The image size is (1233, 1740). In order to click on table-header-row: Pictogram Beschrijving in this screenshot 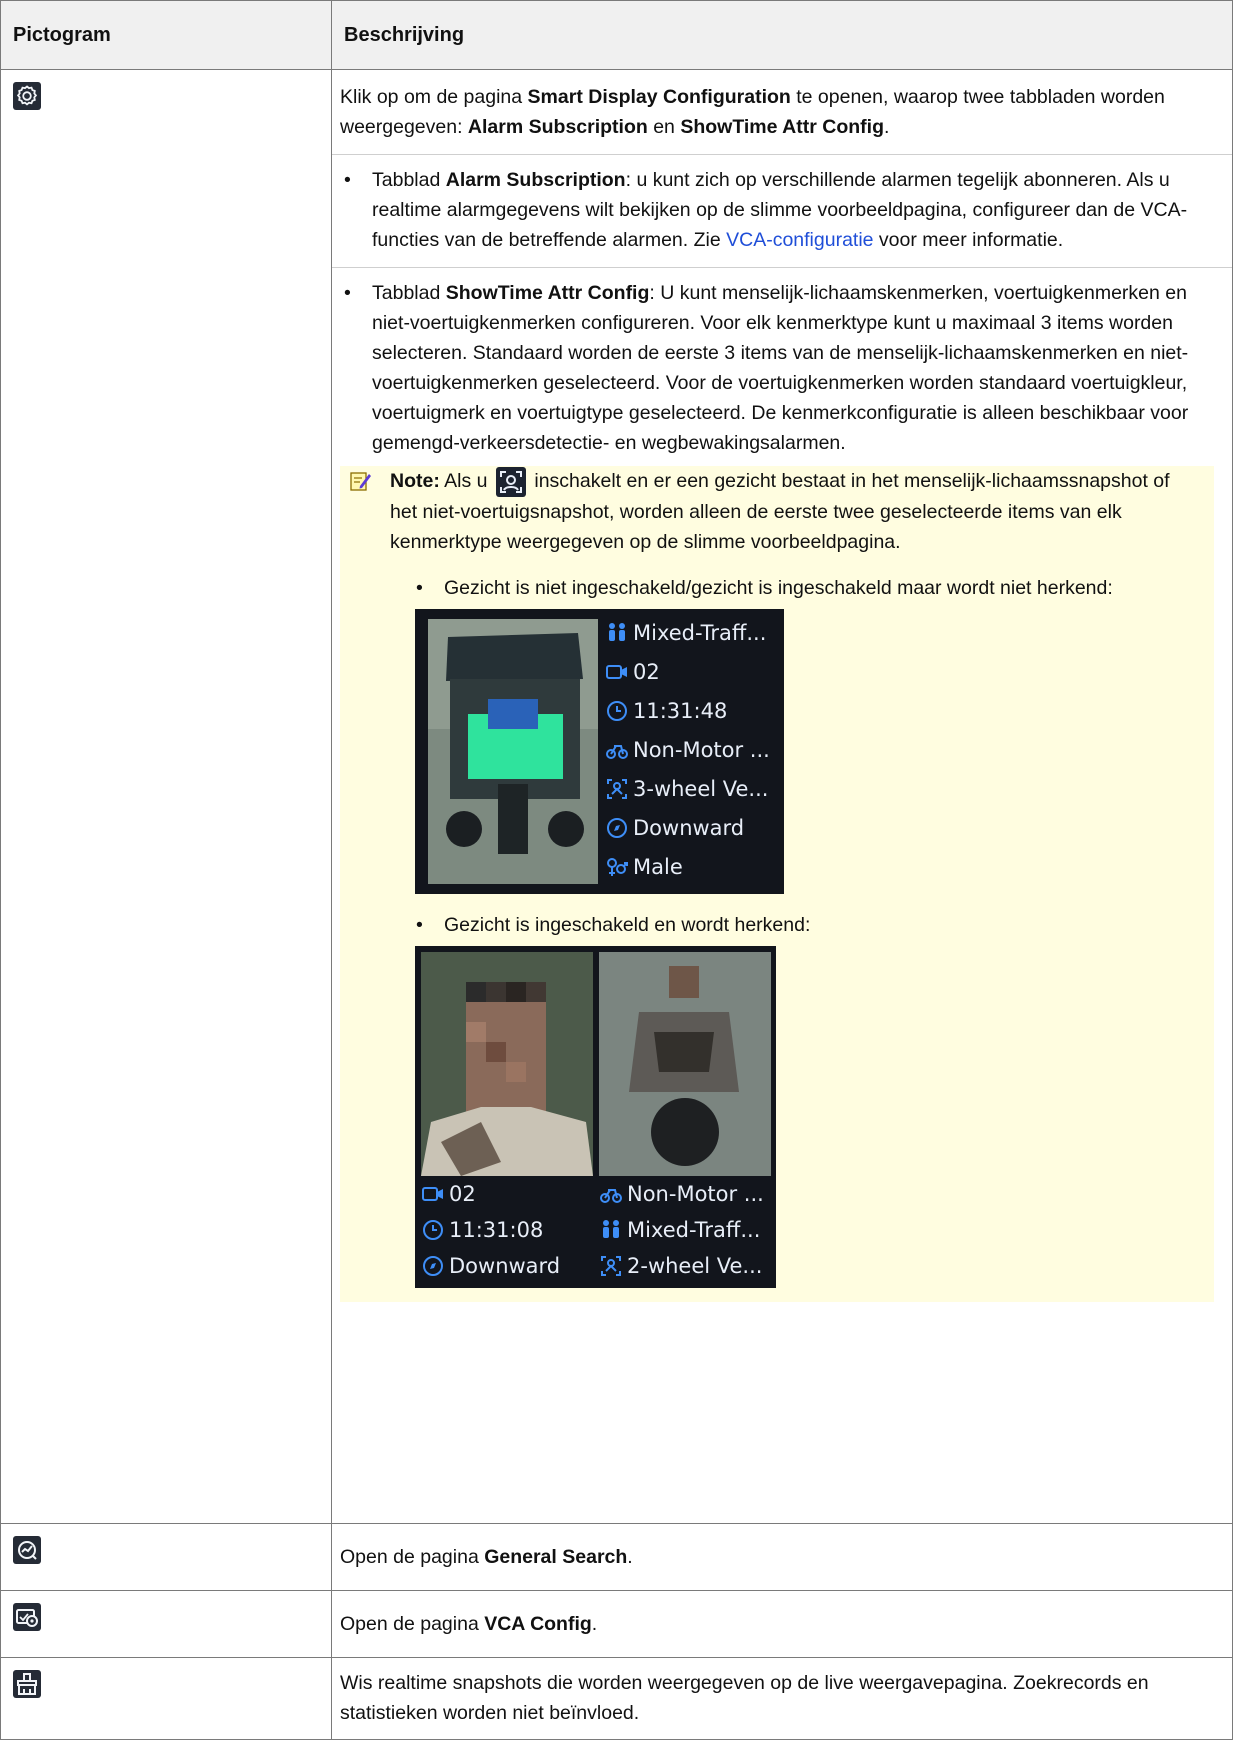, I will do `click(616, 35)`.